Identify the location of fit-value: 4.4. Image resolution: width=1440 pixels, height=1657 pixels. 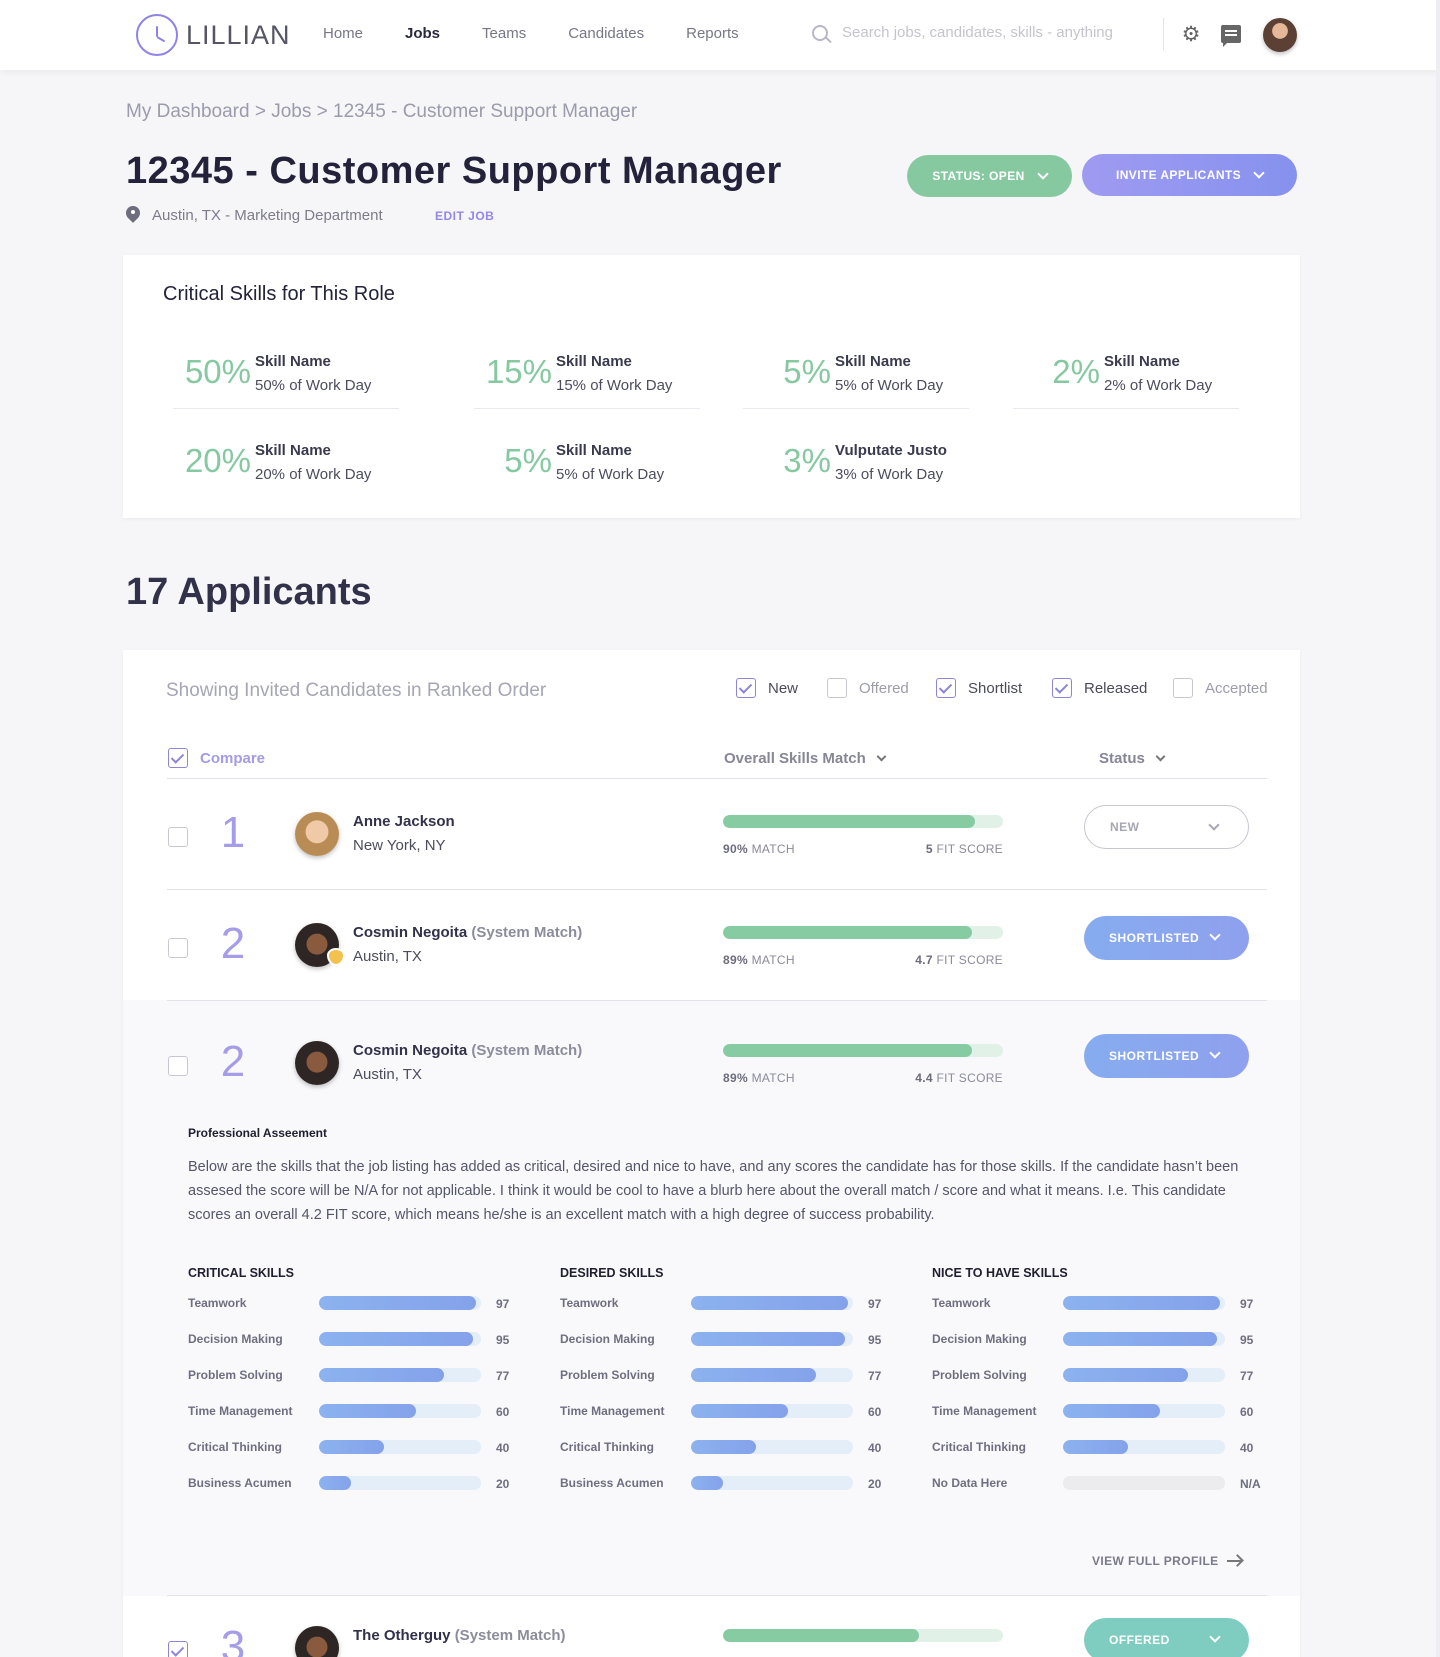
(924, 1078).